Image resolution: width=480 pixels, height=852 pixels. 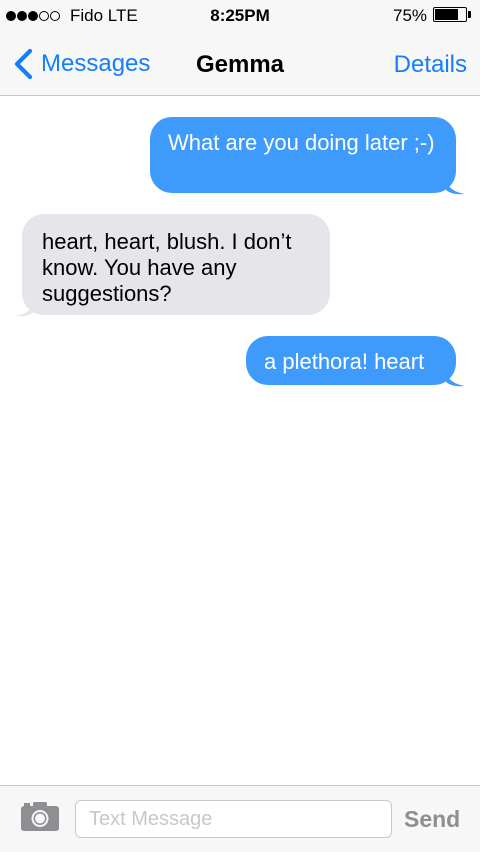 What do you see at coordinates (410, 15) in the screenshot?
I see `battery-percentage: 75%` at bounding box center [410, 15].